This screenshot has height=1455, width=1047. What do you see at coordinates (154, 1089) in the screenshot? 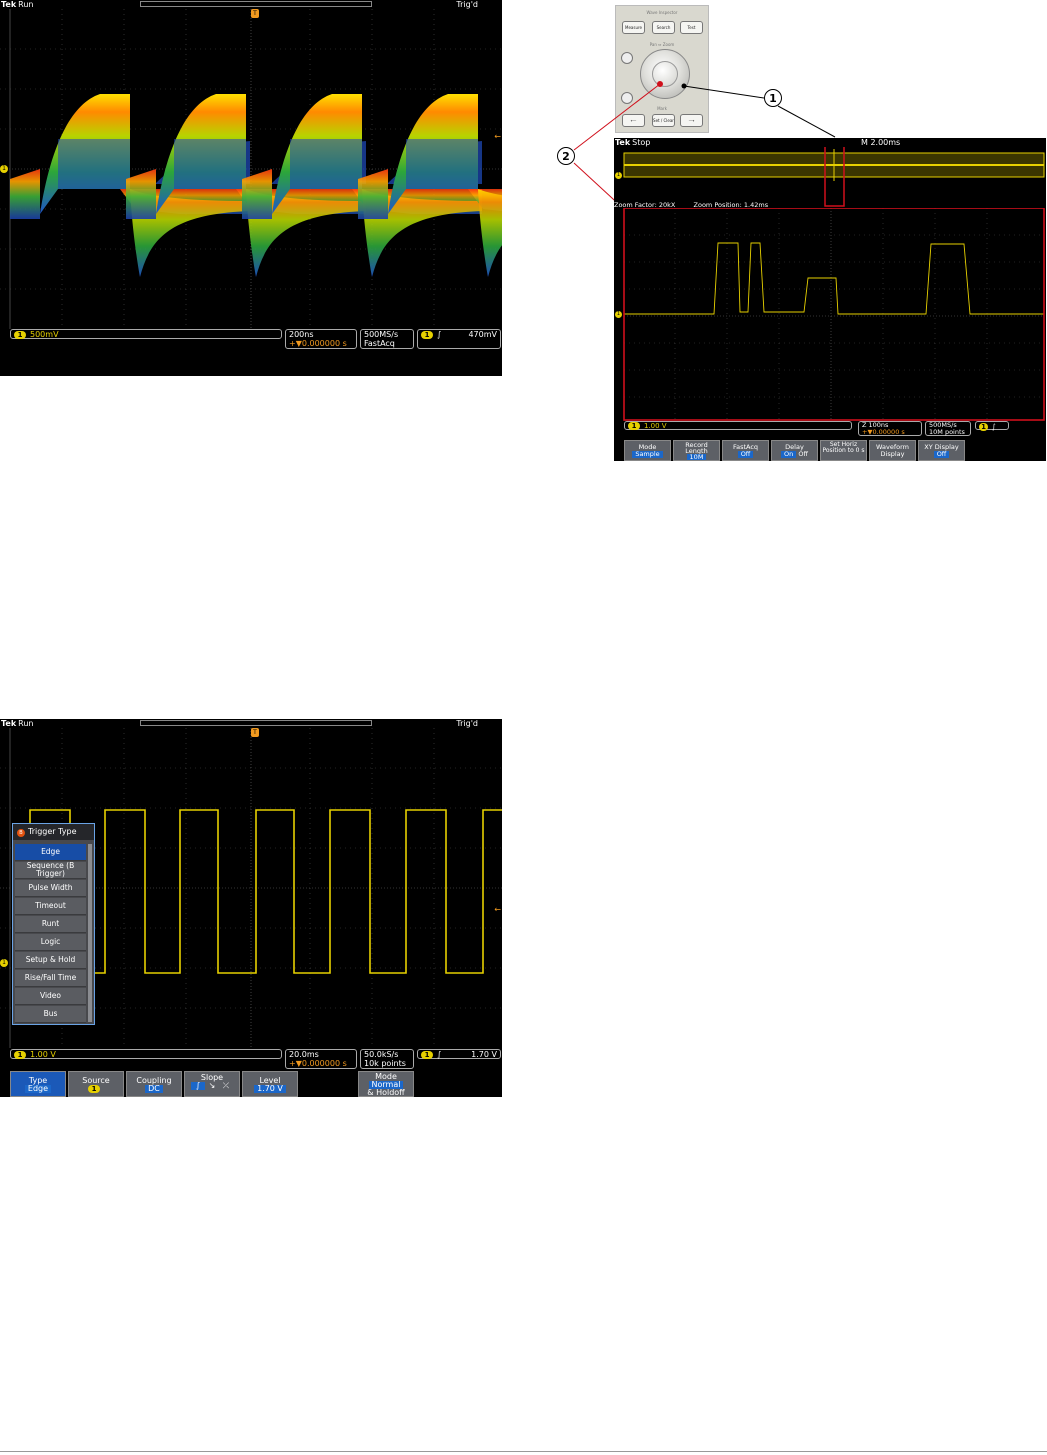
I see `button-value: DC` at bounding box center [154, 1089].